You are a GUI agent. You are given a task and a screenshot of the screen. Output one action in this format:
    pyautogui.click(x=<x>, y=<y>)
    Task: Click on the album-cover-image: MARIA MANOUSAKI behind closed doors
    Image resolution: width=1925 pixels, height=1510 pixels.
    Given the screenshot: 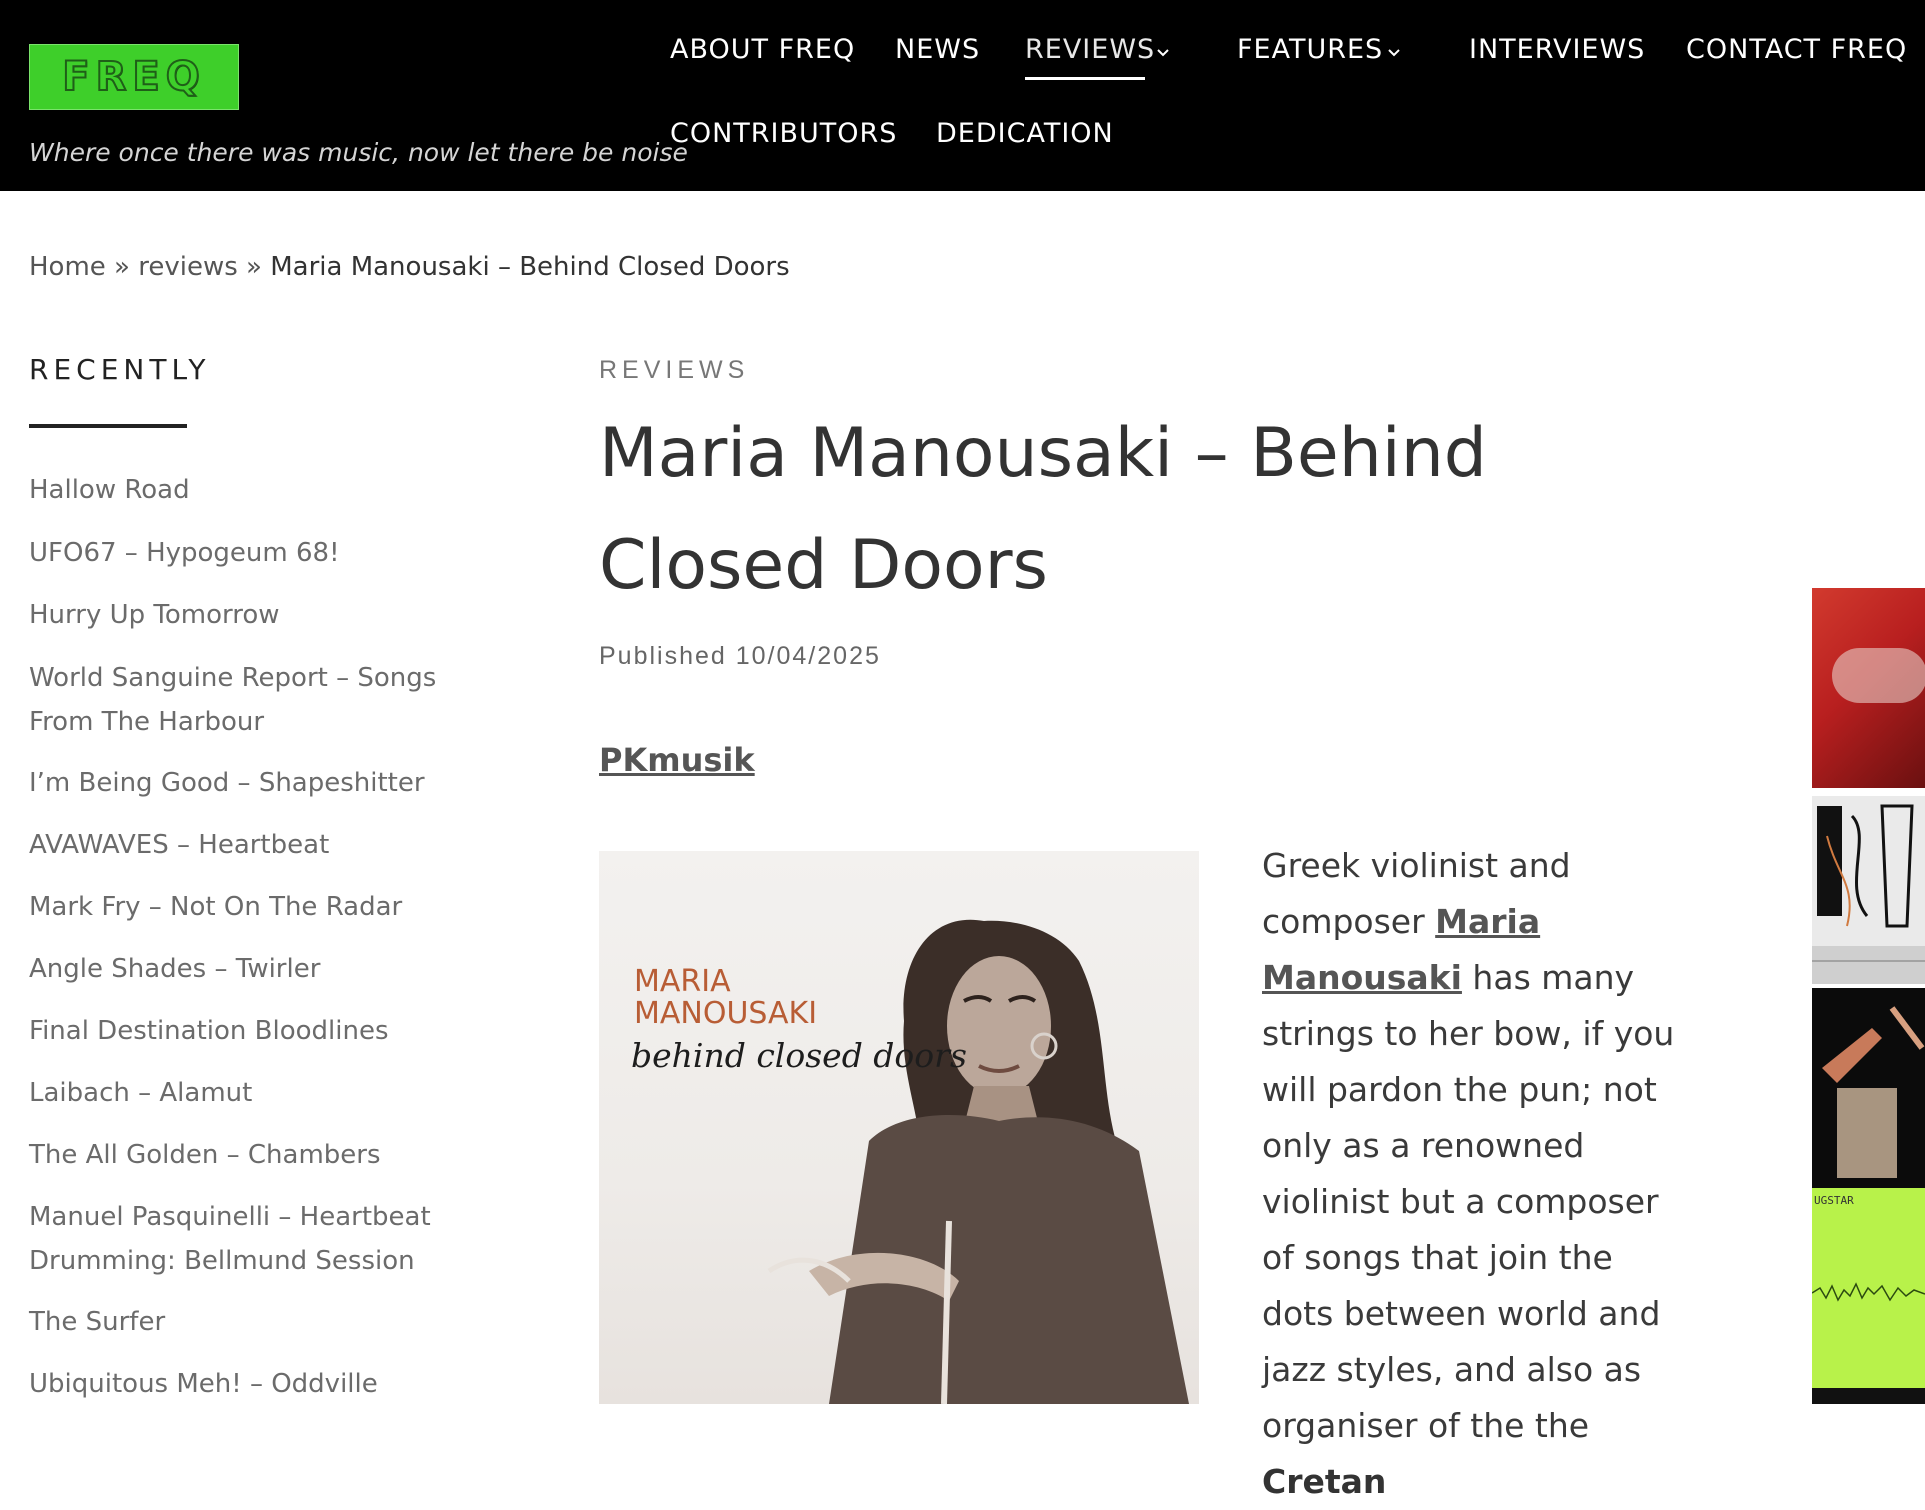 What is the action you would take?
    pyautogui.click(x=899, y=1127)
    